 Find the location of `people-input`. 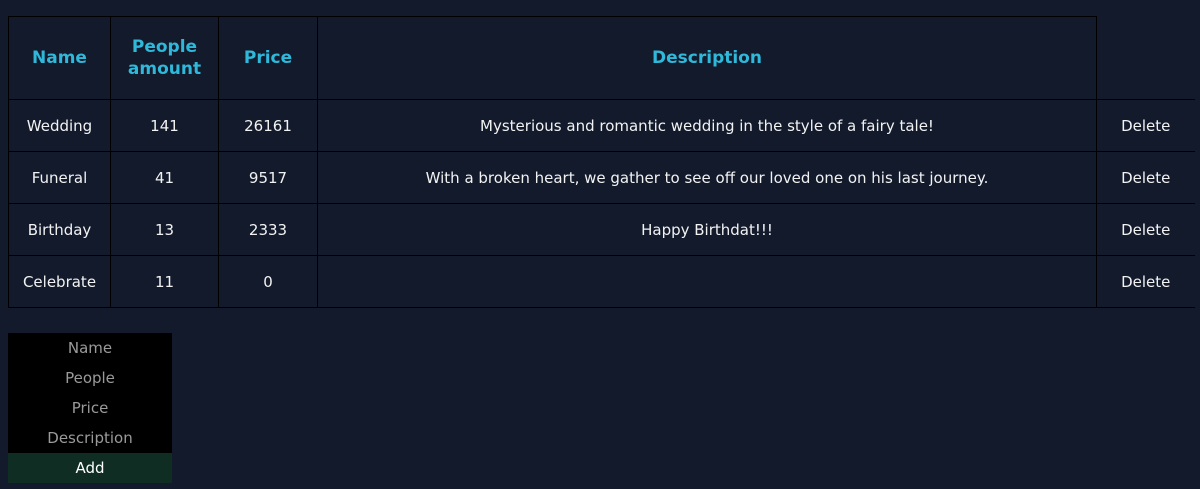

people-input is located at coordinates (90, 378).